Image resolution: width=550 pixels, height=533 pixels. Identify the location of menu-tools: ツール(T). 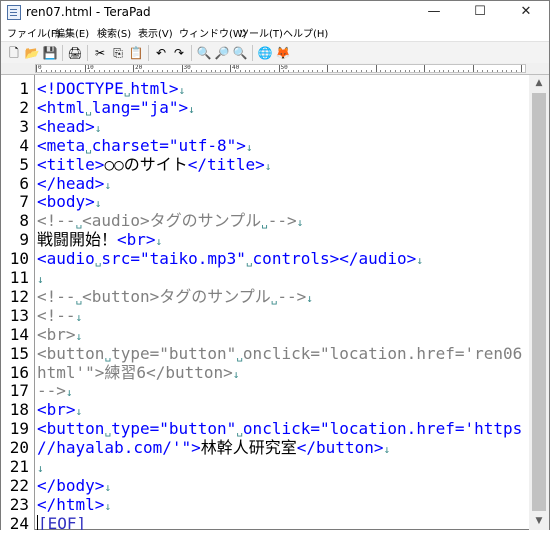
(261, 32).